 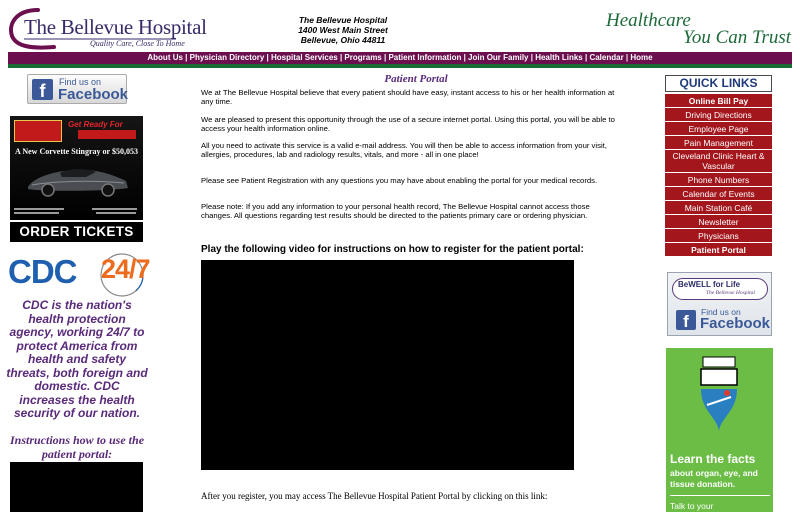 I want to click on quick-link-newsletter: Newsletter, so click(x=718, y=222).